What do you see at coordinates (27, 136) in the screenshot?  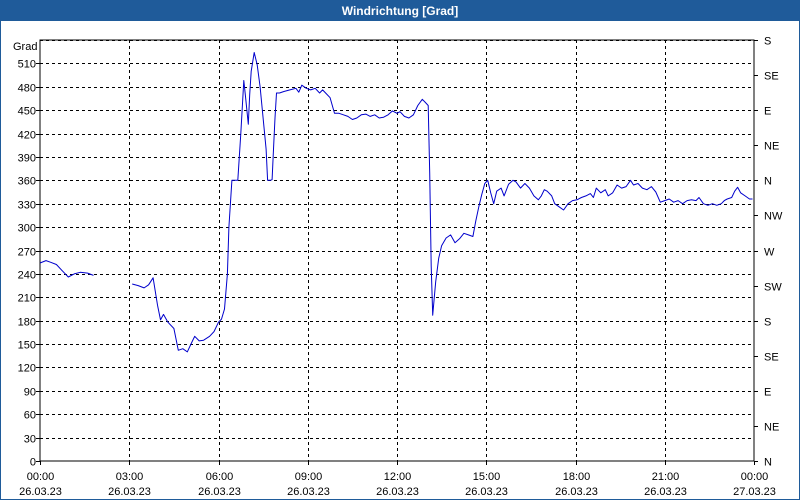 I see `y-tick-label: 420` at bounding box center [27, 136].